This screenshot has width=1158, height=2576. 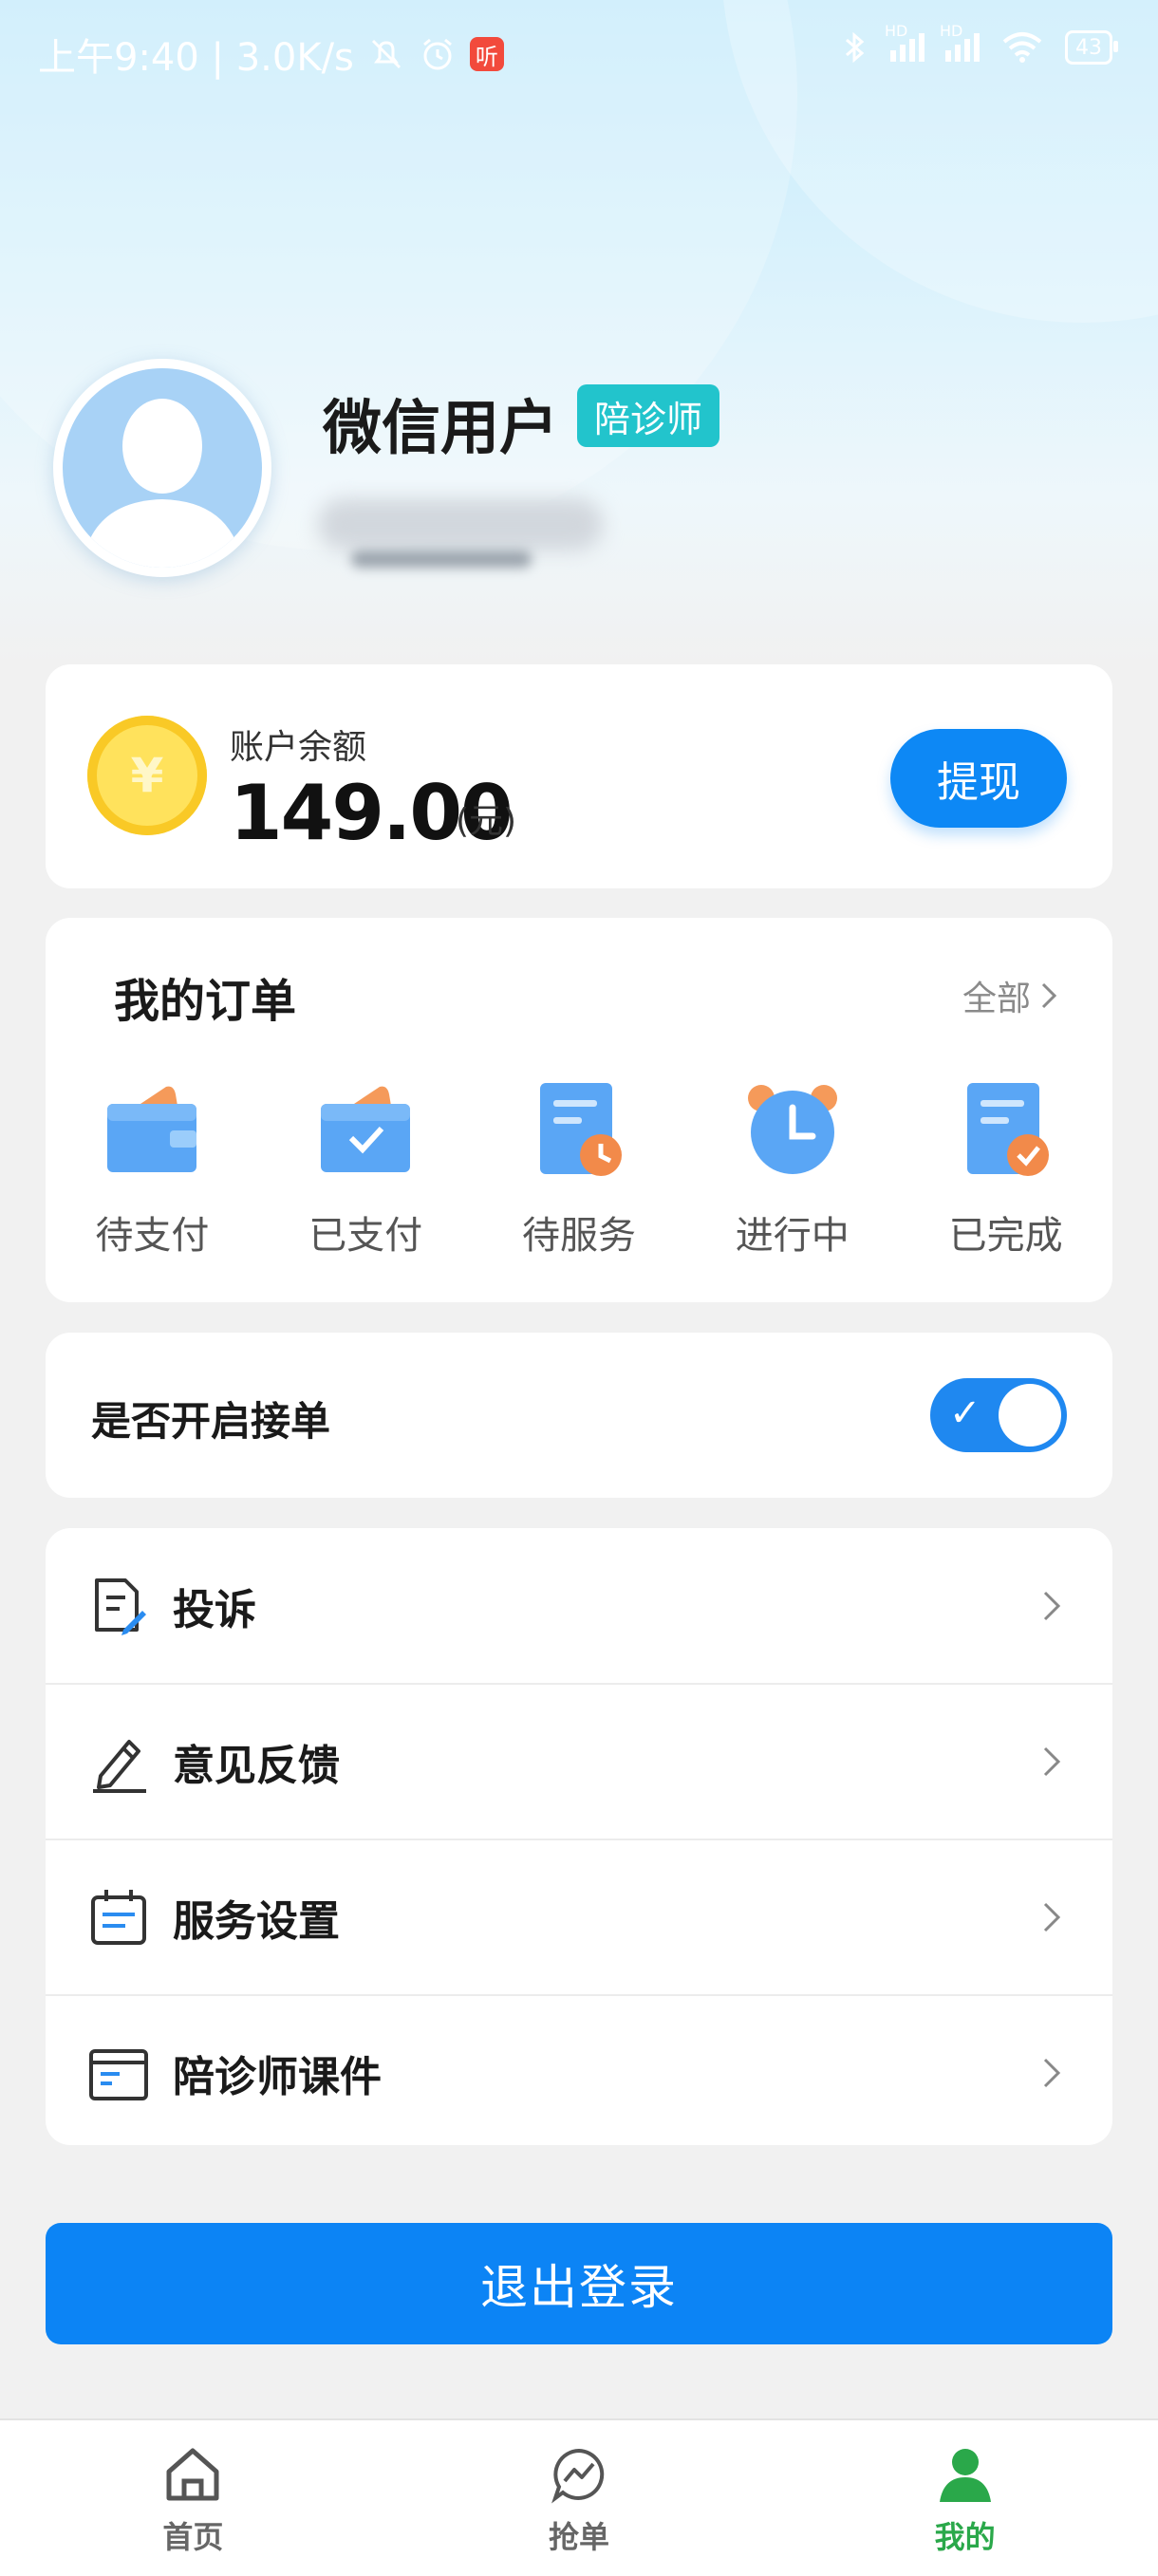 I want to click on alarm-icon, so click(x=437, y=54).